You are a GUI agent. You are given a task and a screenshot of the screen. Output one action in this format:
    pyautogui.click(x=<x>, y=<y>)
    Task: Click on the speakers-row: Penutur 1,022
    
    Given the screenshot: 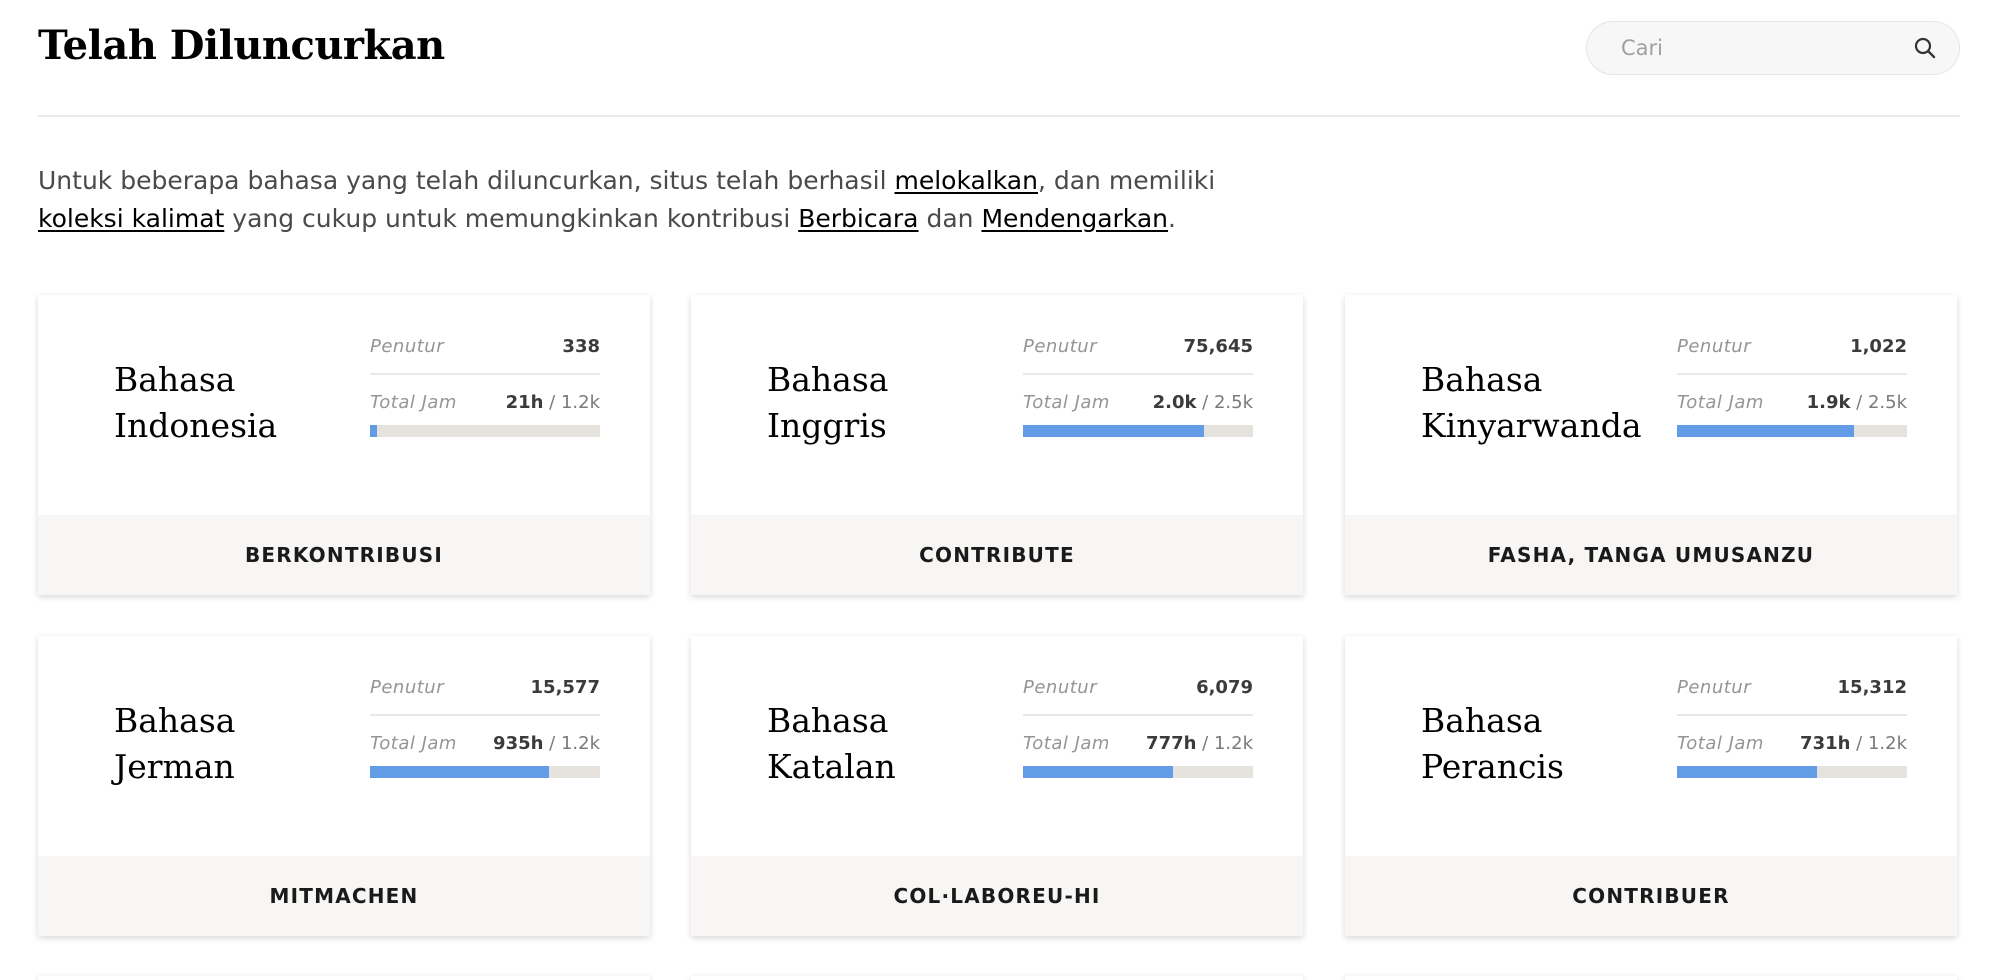 What is the action you would take?
    pyautogui.click(x=1792, y=347)
    